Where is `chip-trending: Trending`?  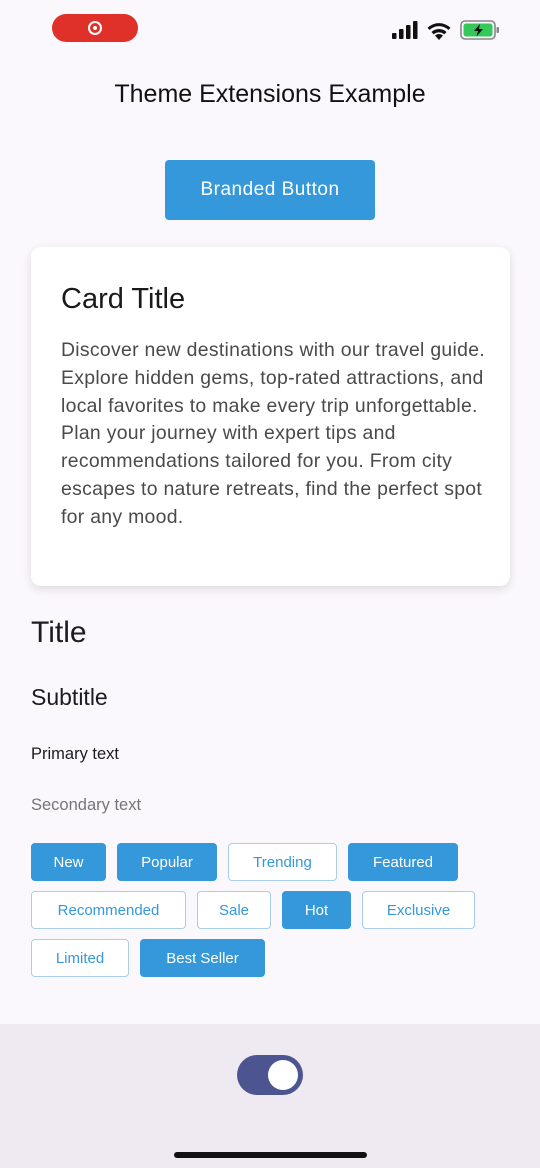
chip-trending: Trending is located at coordinates (282, 862).